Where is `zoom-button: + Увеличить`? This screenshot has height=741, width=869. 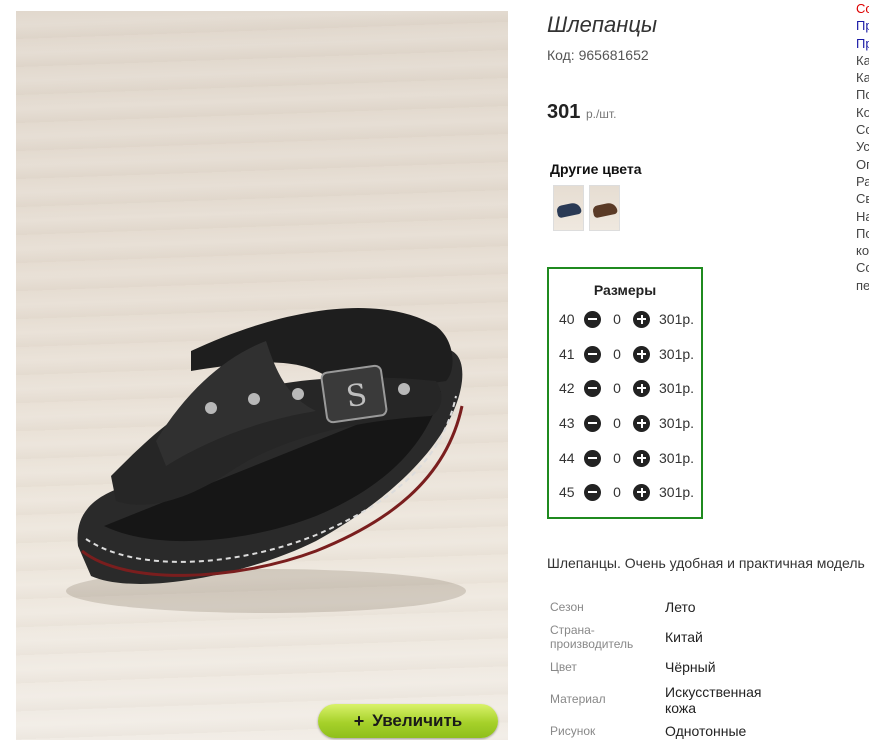
zoom-button: + Увеличить is located at coordinates (408, 721).